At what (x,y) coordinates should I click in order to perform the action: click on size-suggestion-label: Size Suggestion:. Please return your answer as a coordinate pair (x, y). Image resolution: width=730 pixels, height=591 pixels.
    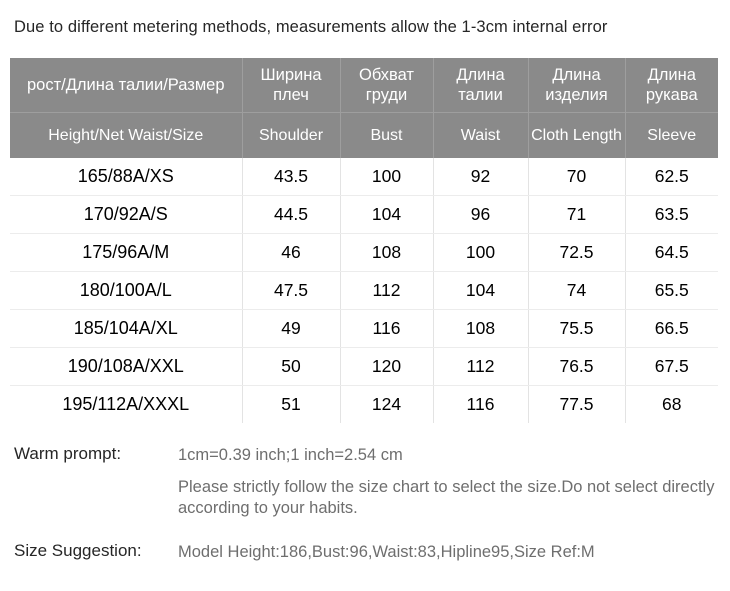
    Looking at the image, I should click on (78, 550).